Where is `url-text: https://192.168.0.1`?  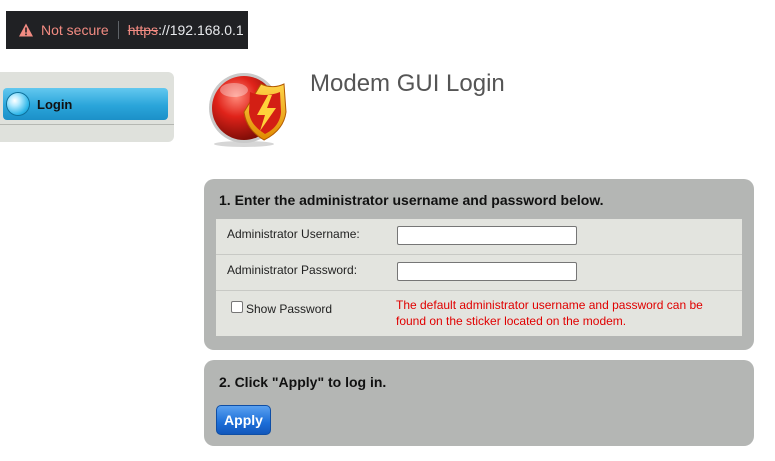
url-text: https://192.168.0.1 is located at coordinates (186, 30).